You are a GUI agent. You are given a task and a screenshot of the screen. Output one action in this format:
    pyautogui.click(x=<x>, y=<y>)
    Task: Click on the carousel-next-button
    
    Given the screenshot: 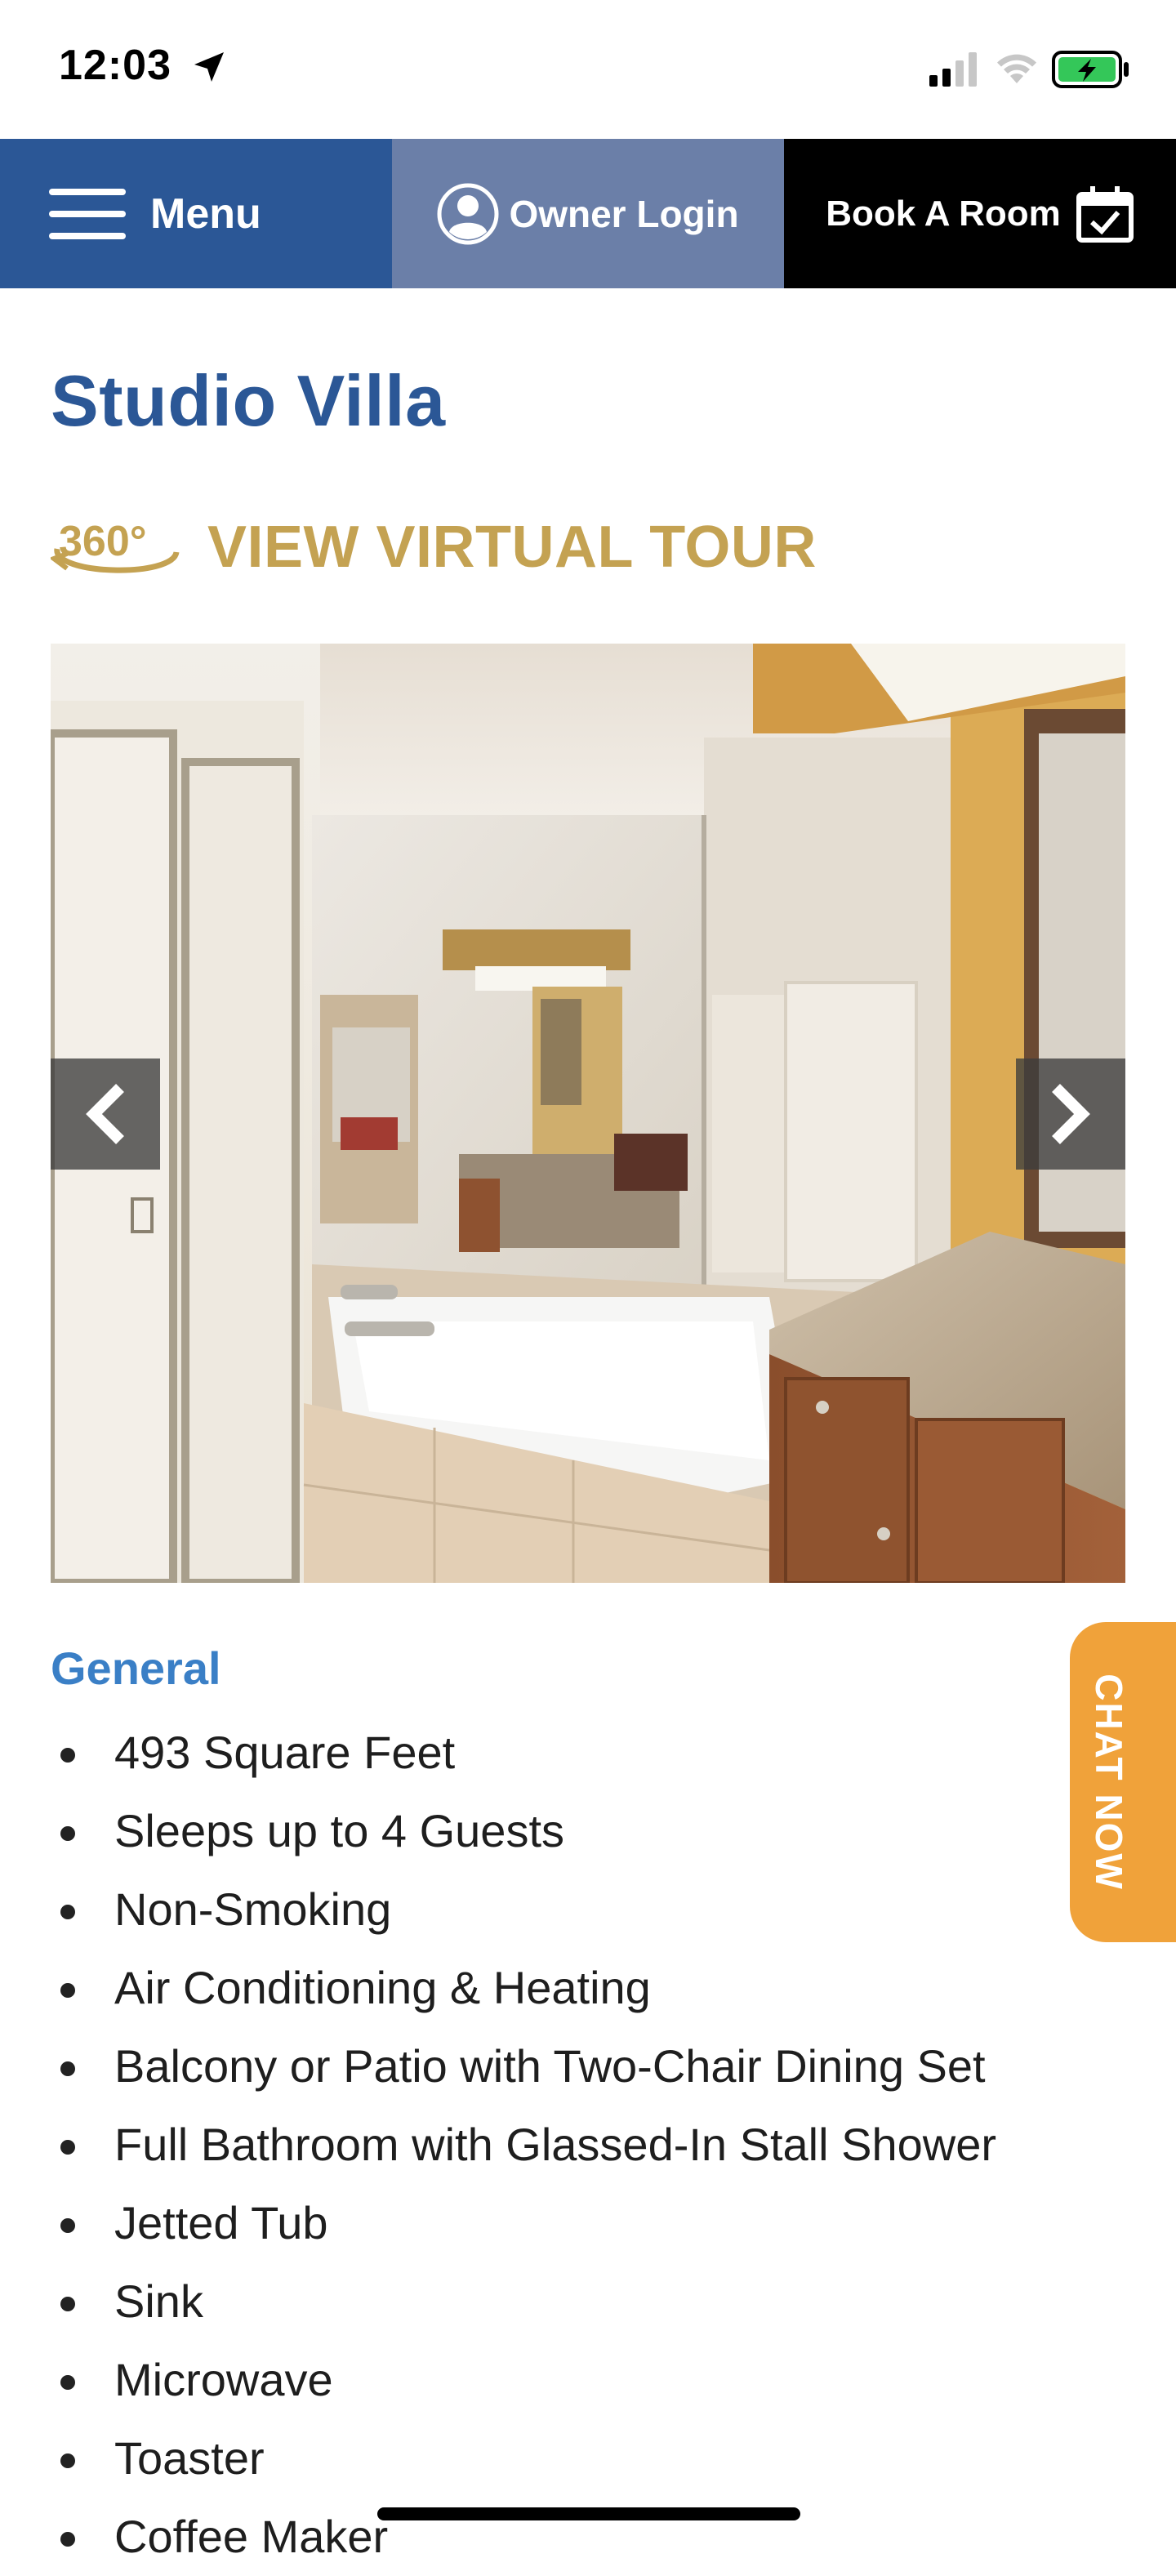 What is the action you would take?
    pyautogui.click(x=1070, y=1114)
    